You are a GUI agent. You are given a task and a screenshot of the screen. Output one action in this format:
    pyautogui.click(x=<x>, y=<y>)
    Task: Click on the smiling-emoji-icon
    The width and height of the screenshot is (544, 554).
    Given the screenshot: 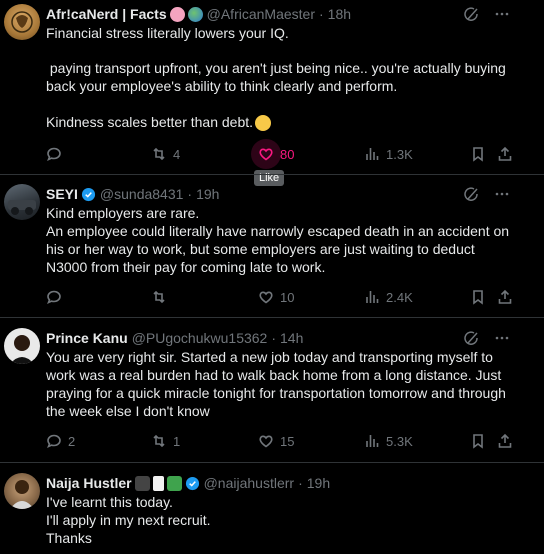 What is the action you would take?
    pyautogui.click(x=263, y=123)
    